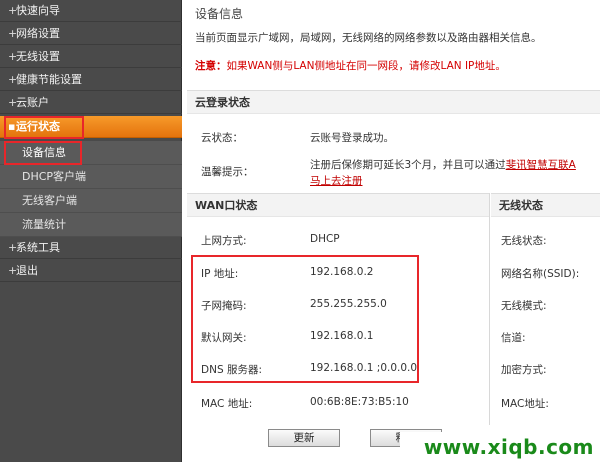  I want to click on sidebar-item-wireless-settings: +无线设置, so click(91, 57).